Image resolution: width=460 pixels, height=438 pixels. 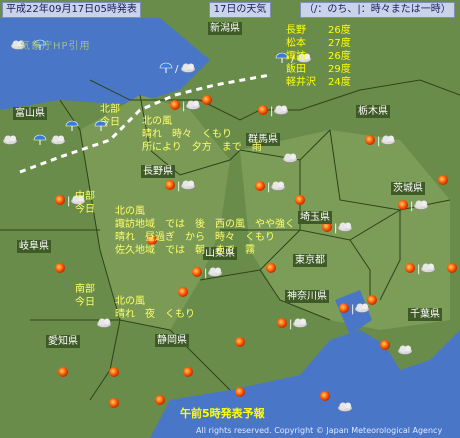 I want to click on forecast-line: 諏訪地域 では 後 西の風 やや強く, so click(x=205, y=224).